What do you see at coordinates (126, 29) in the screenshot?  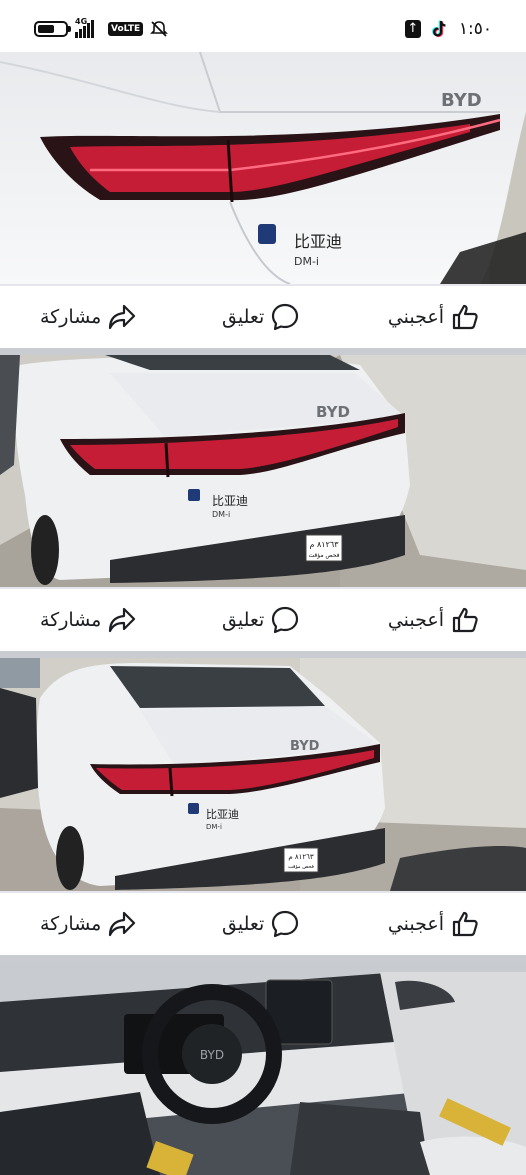 I see `volte-badge: VoLTE` at bounding box center [126, 29].